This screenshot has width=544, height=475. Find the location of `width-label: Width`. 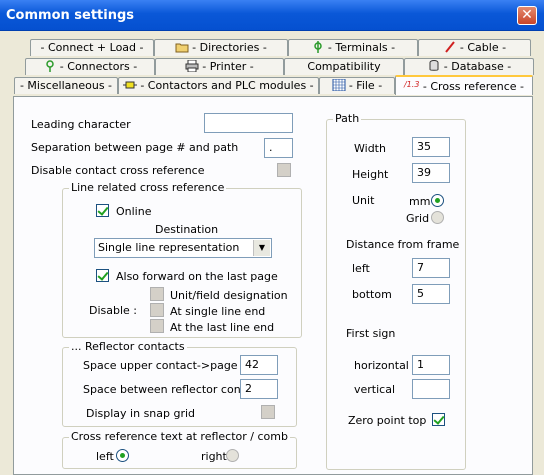

width-label: Width is located at coordinates (370, 148).